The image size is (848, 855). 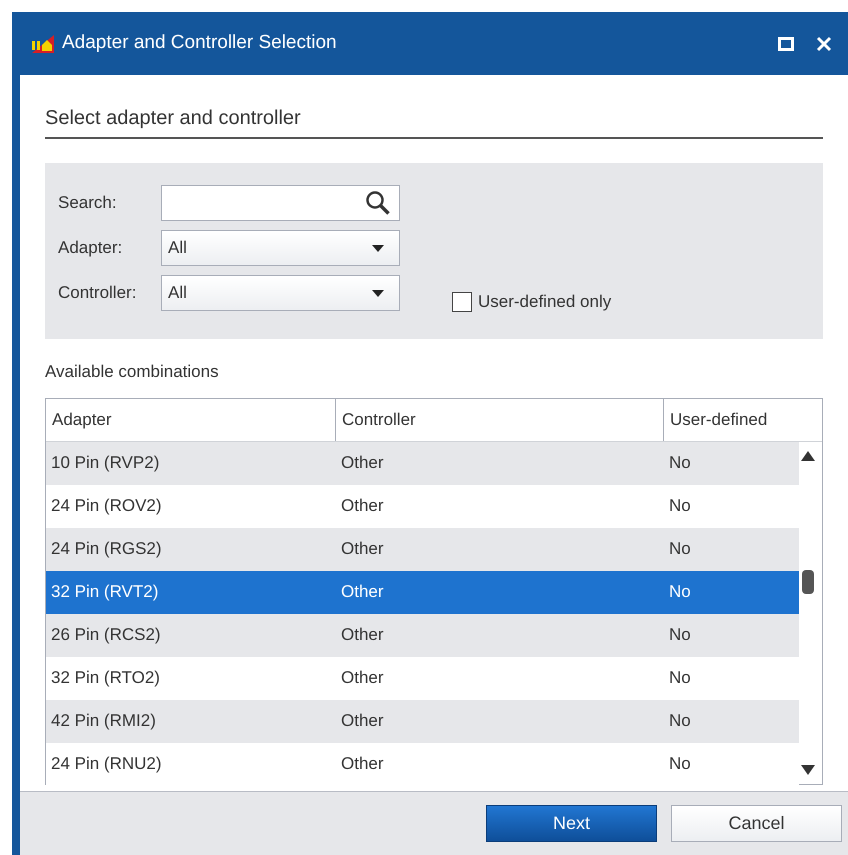 I want to click on search-label: Search:, so click(x=88, y=203).